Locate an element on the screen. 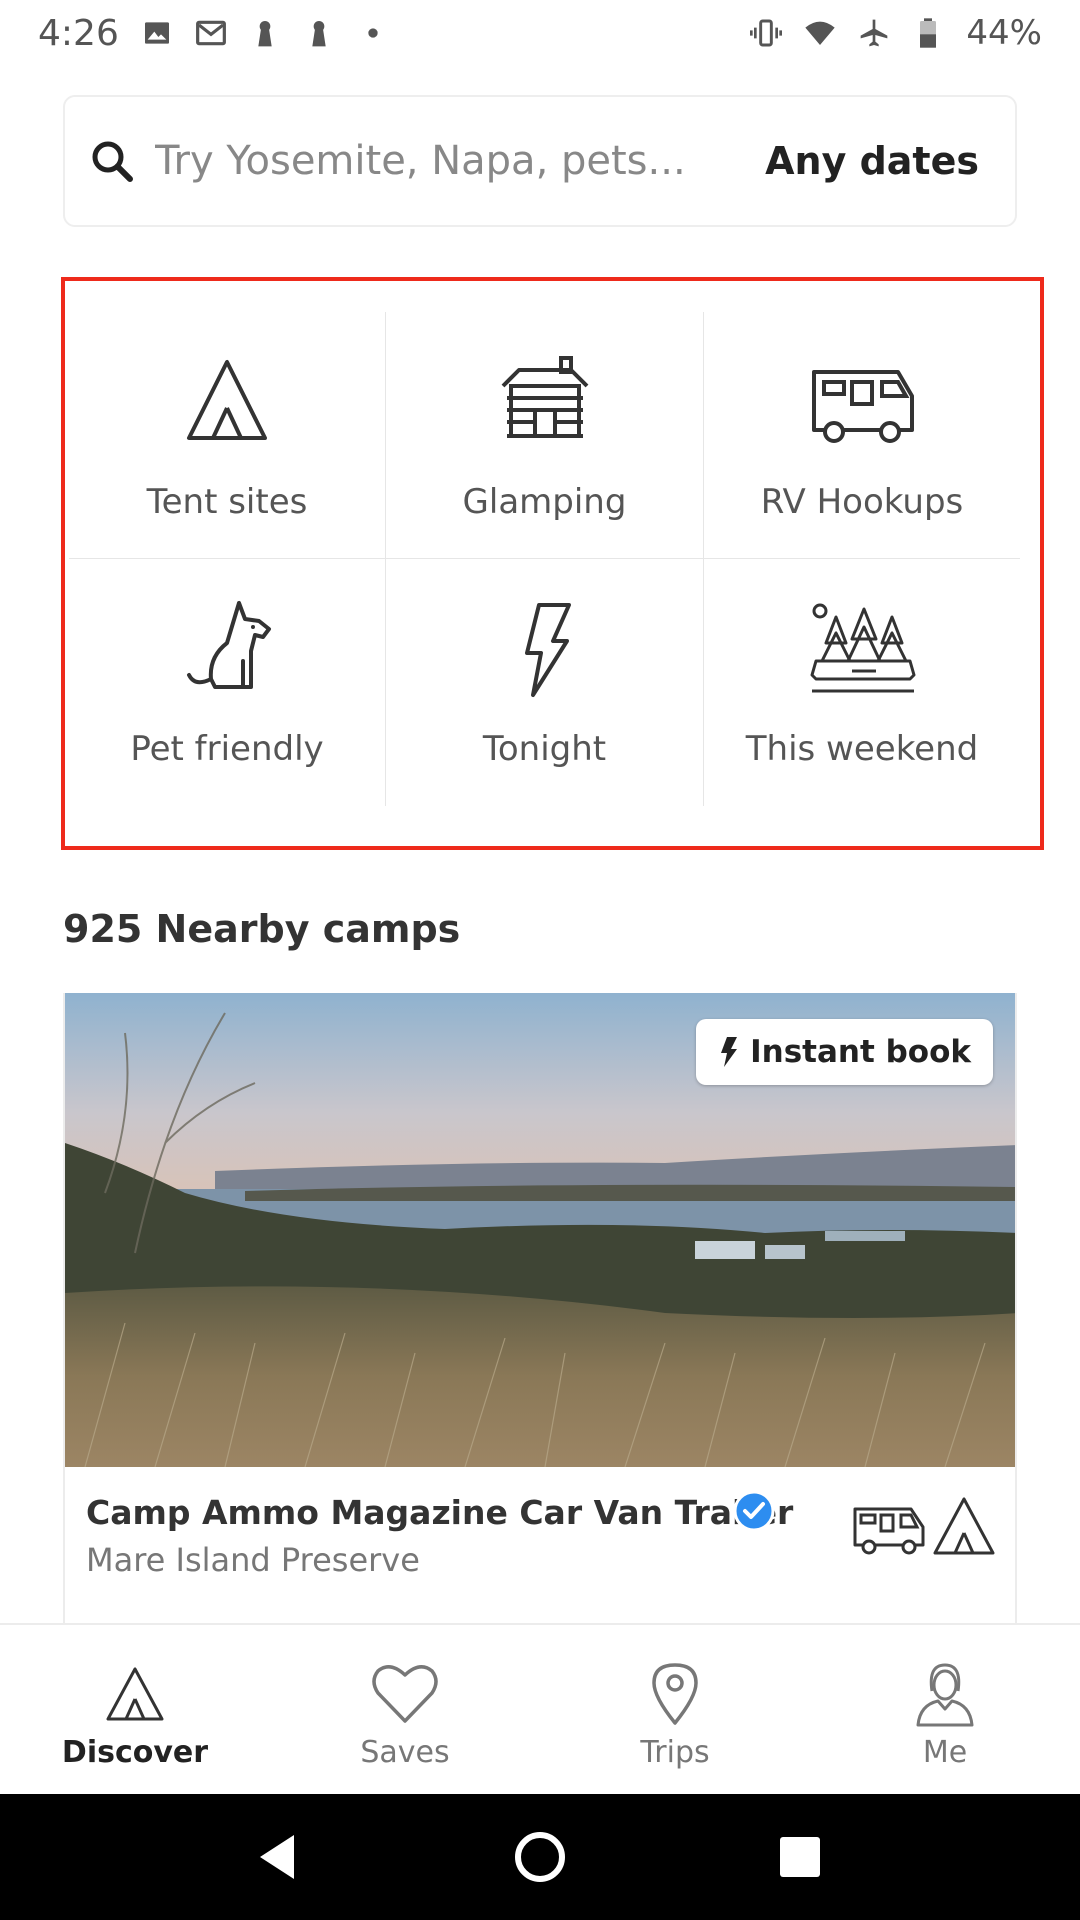 The image size is (1080, 1920). category-label: Glamping is located at coordinates (544, 502).